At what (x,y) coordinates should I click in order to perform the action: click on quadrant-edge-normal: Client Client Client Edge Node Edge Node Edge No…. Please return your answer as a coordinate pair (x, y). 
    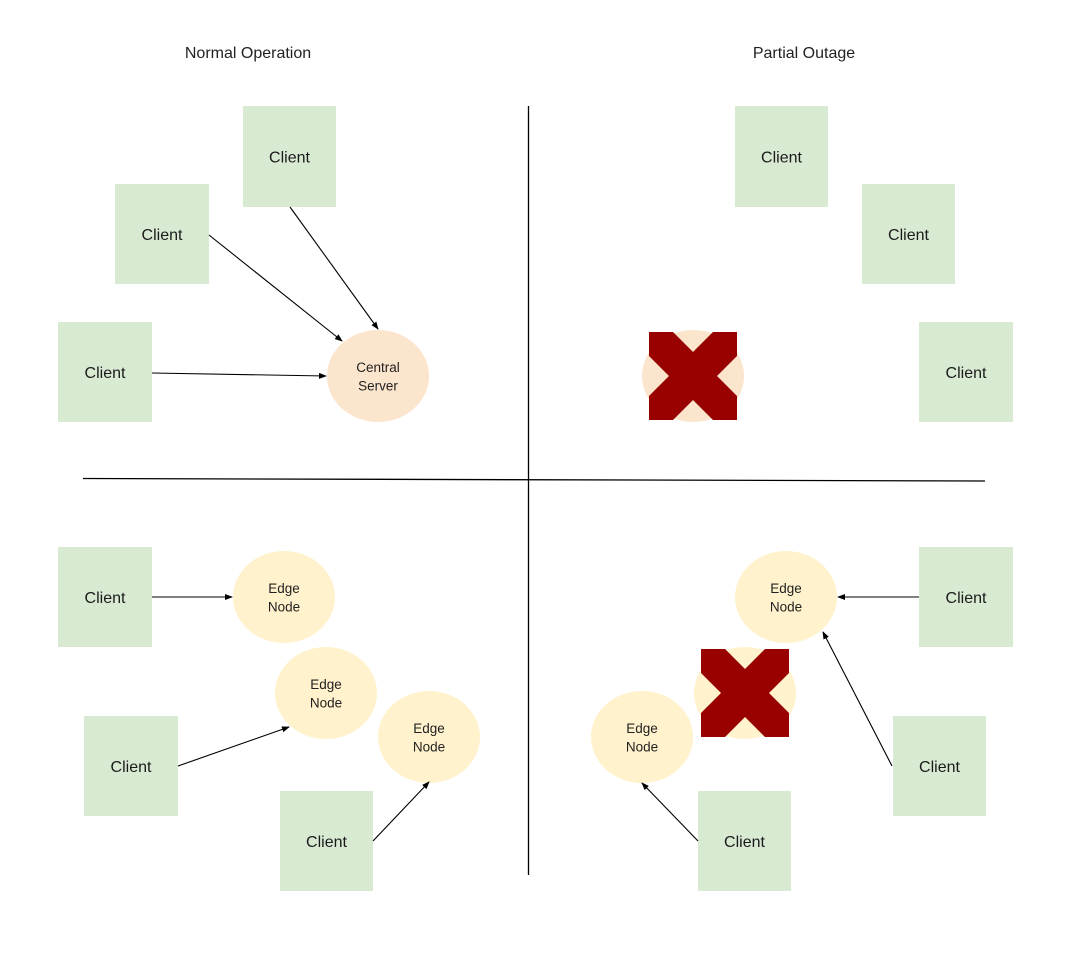
    Looking at the image, I should click on (269, 719).